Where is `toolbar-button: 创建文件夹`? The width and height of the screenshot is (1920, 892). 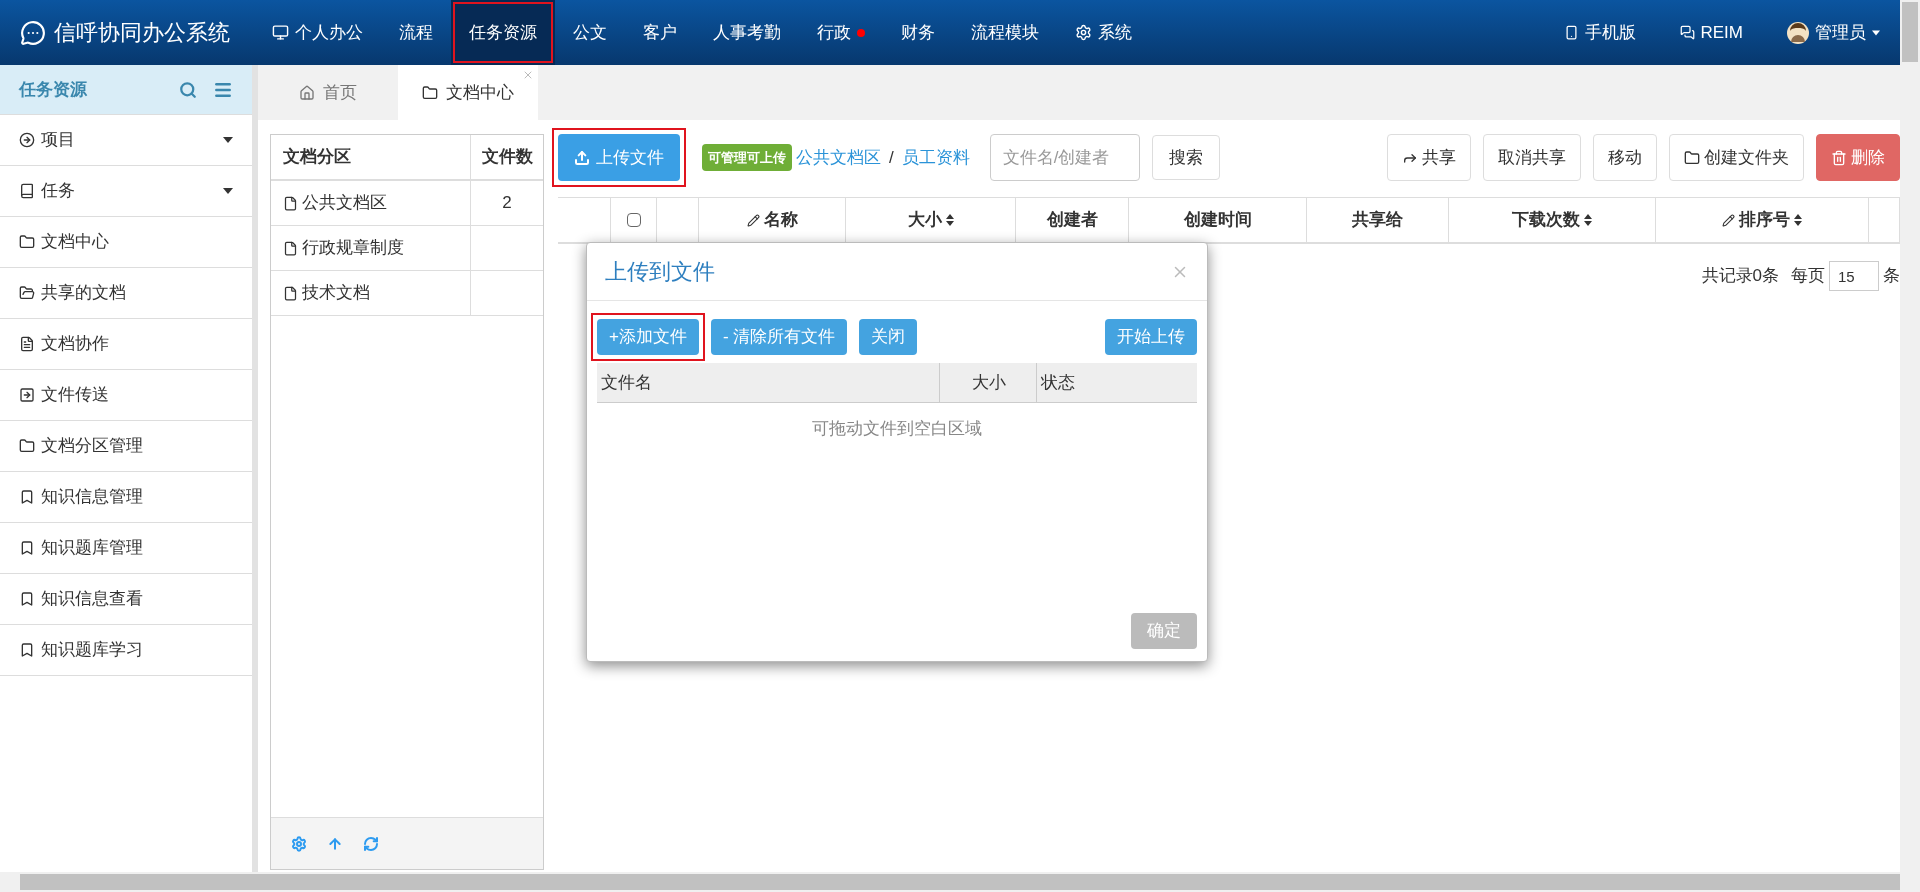
toolbar-button: 创建文件夹 is located at coordinates (1736, 157).